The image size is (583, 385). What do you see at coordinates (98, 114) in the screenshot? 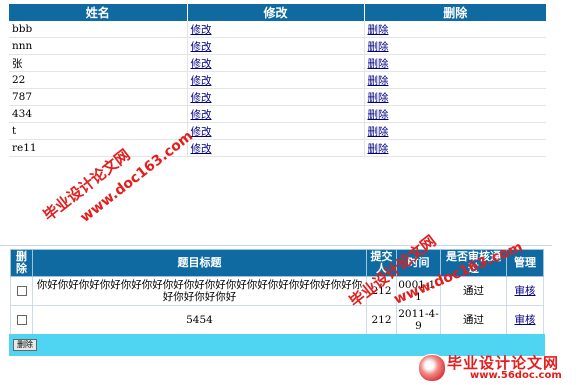
I see `user-name: 434` at bounding box center [98, 114].